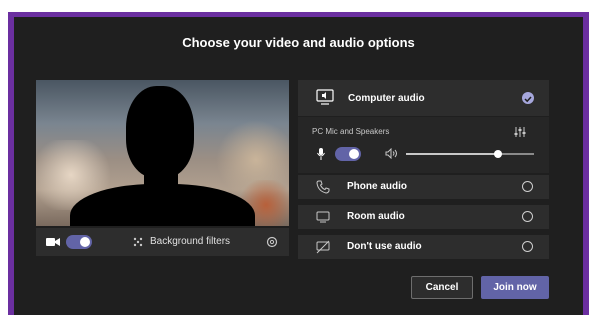  I want to click on monitor-speaker-icon, so click(325, 97).